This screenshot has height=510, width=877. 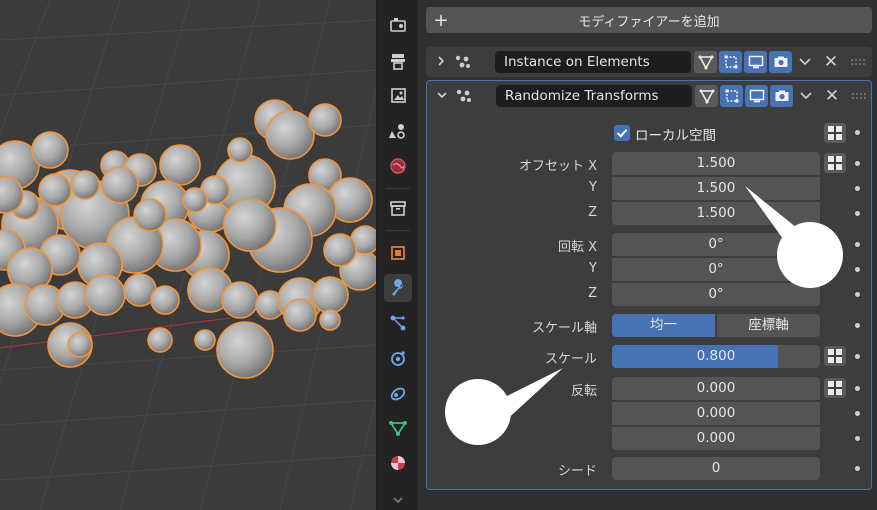 I want to click on modifier-instance-on-elements: Instance on Elements ✕, so click(x=649, y=62).